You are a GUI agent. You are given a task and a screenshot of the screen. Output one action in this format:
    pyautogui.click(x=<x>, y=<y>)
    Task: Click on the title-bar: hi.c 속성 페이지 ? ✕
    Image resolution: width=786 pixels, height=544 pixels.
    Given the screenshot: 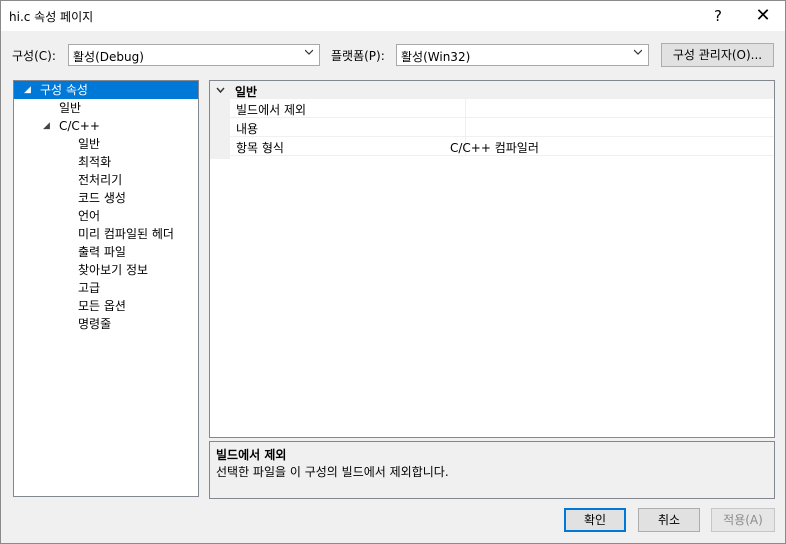 What is the action you would take?
    pyautogui.click(x=393, y=16)
    